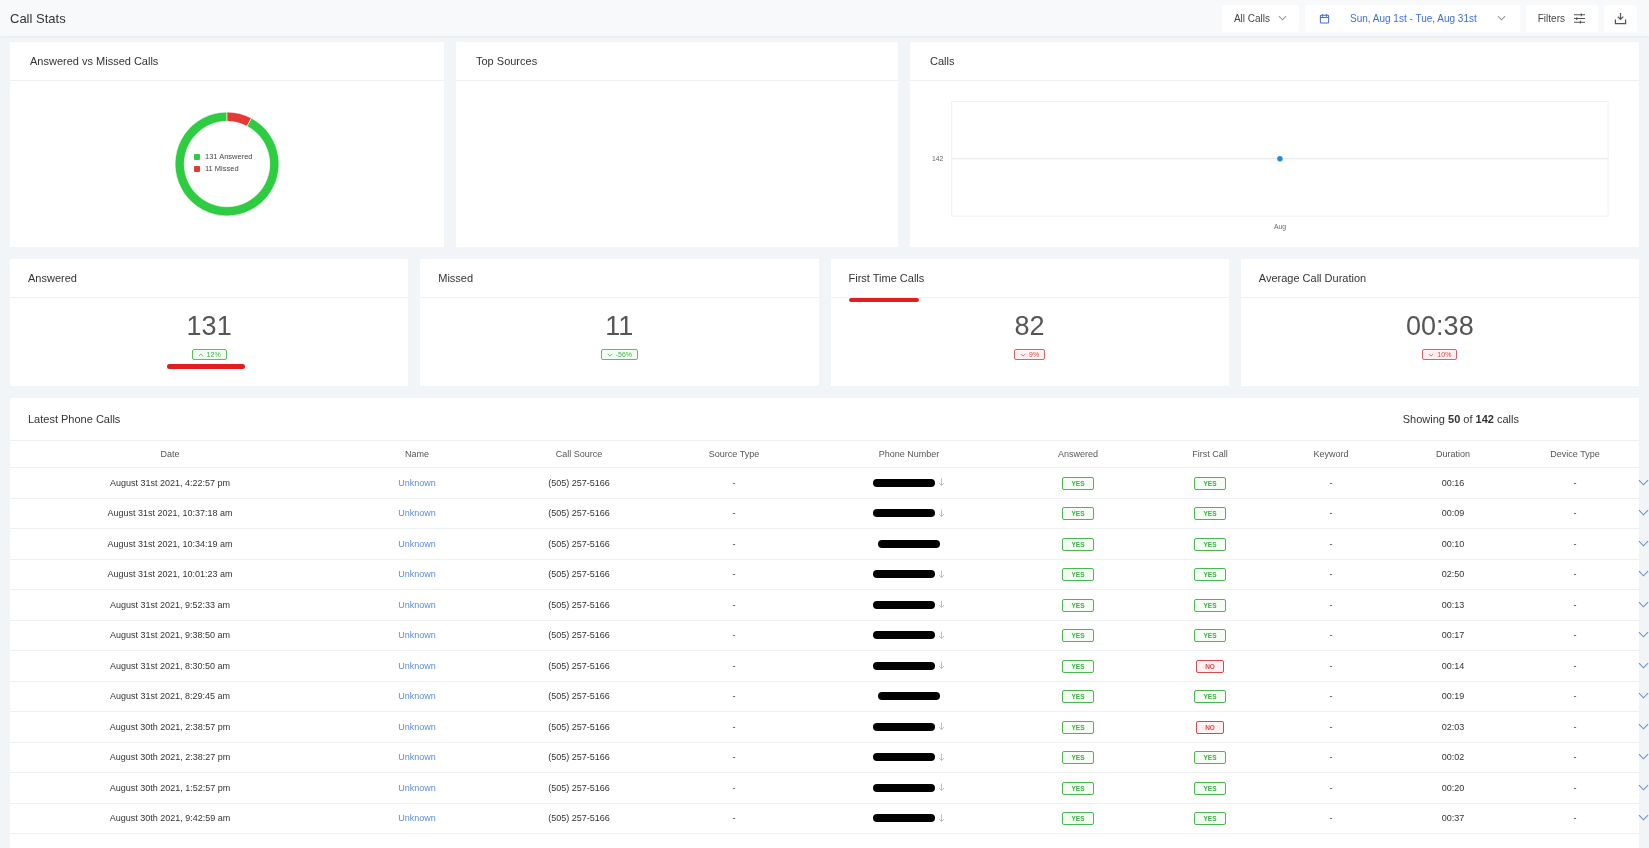 The width and height of the screenshot is (1649, 848). I want to click on data-point, so click(1280, 159).